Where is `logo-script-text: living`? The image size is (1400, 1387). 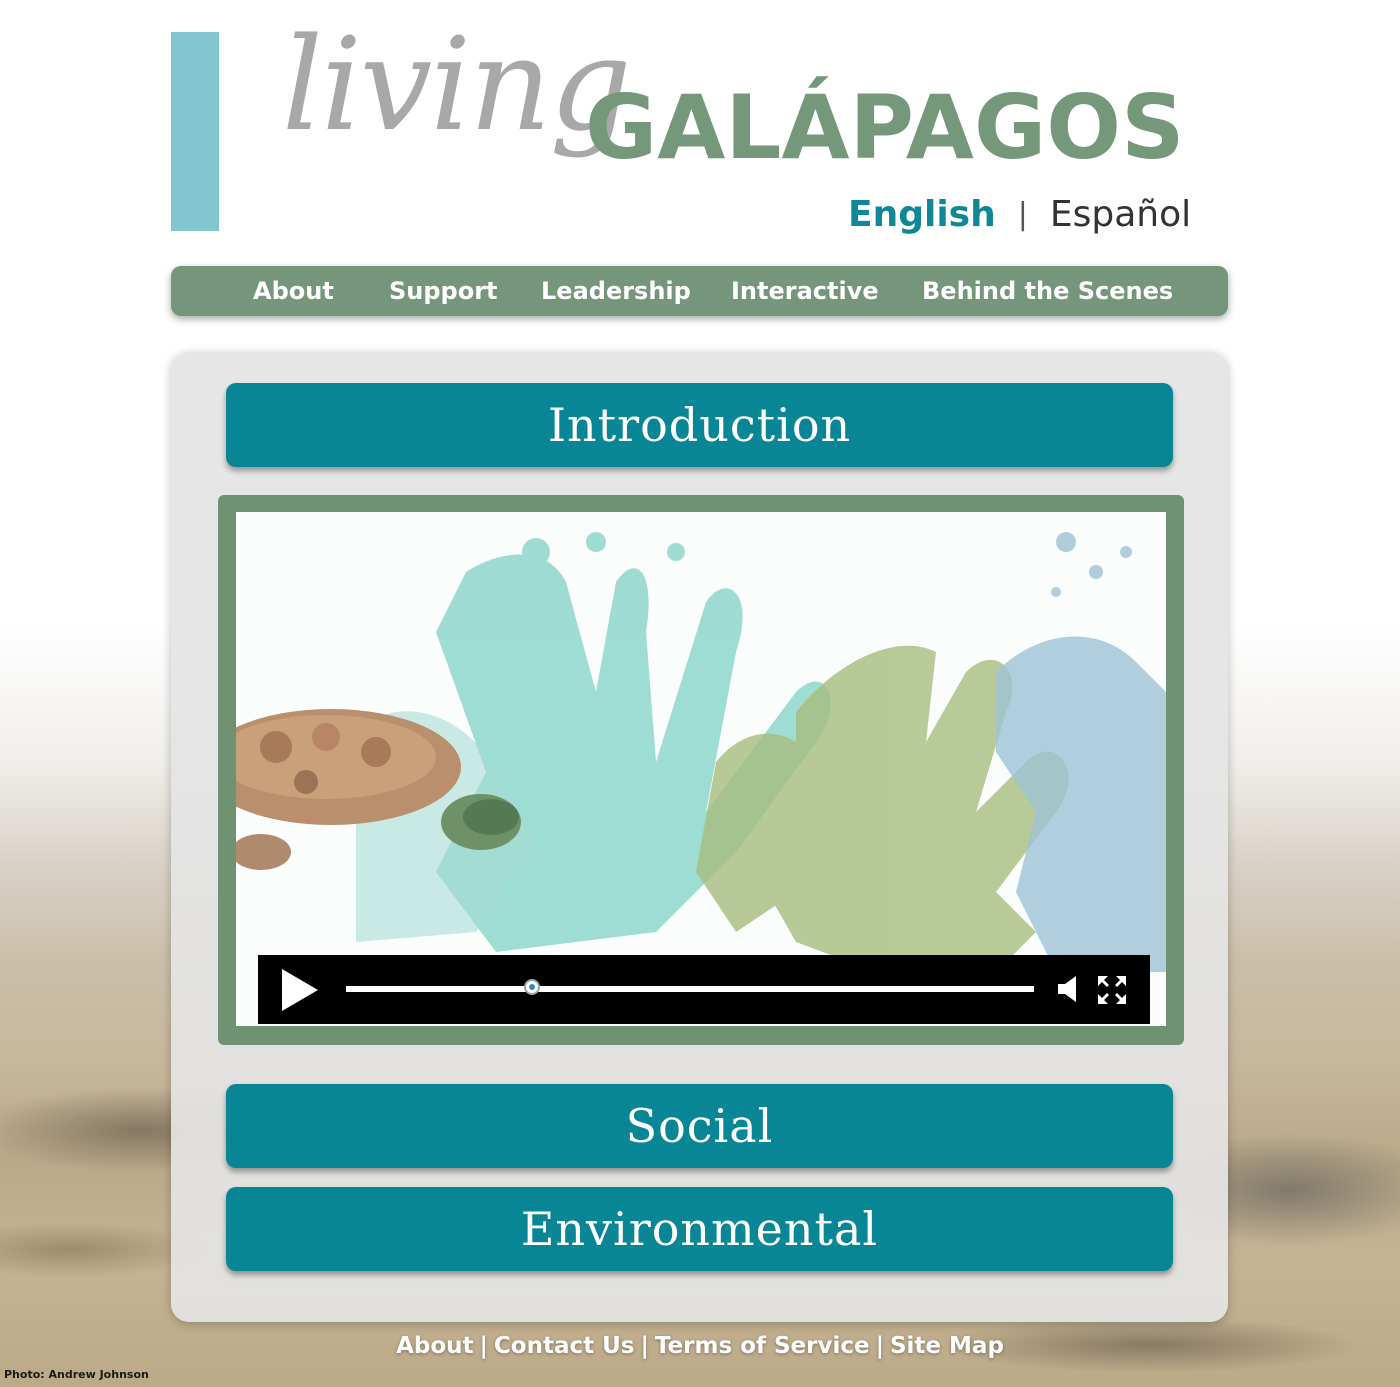
logo-script-text: living is located at coordinates (456, 85).